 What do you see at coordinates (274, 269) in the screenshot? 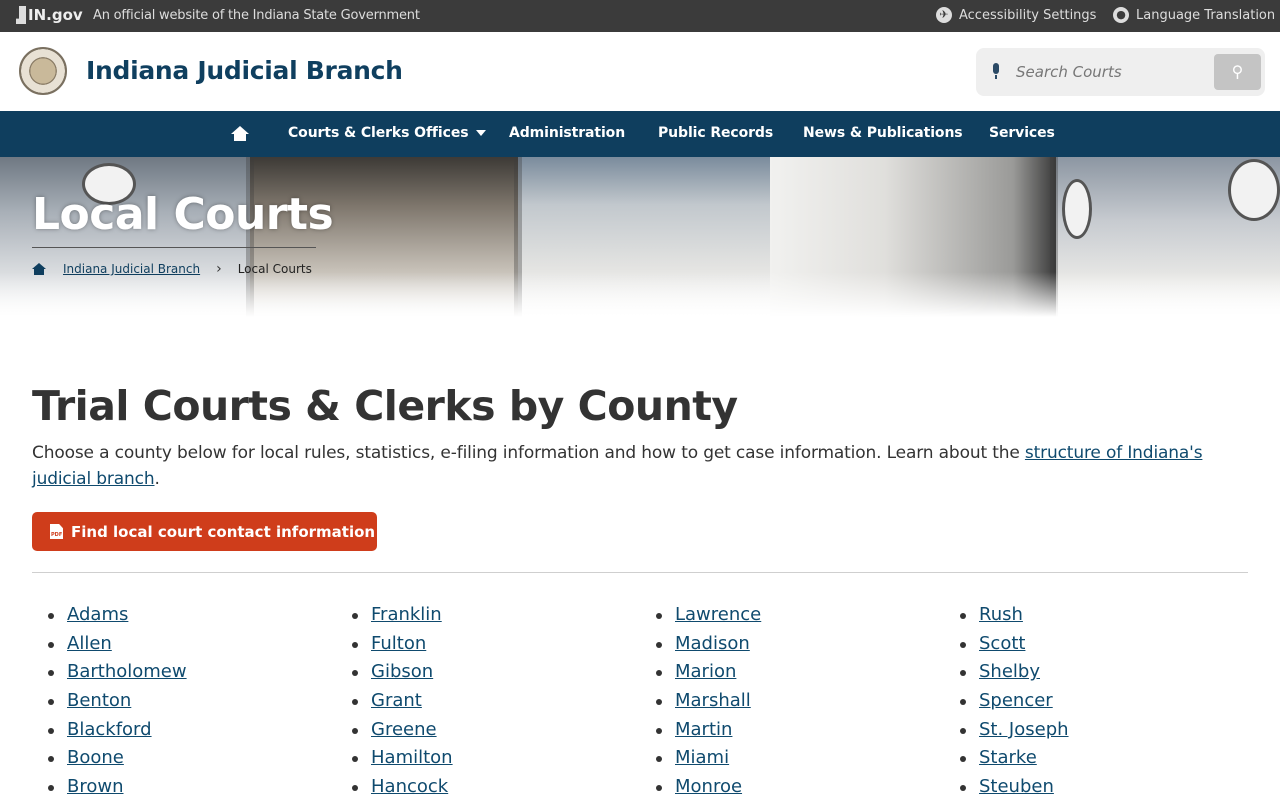
I see `breadcrumb-current: Local Courts` at bounding box center [274, 269].